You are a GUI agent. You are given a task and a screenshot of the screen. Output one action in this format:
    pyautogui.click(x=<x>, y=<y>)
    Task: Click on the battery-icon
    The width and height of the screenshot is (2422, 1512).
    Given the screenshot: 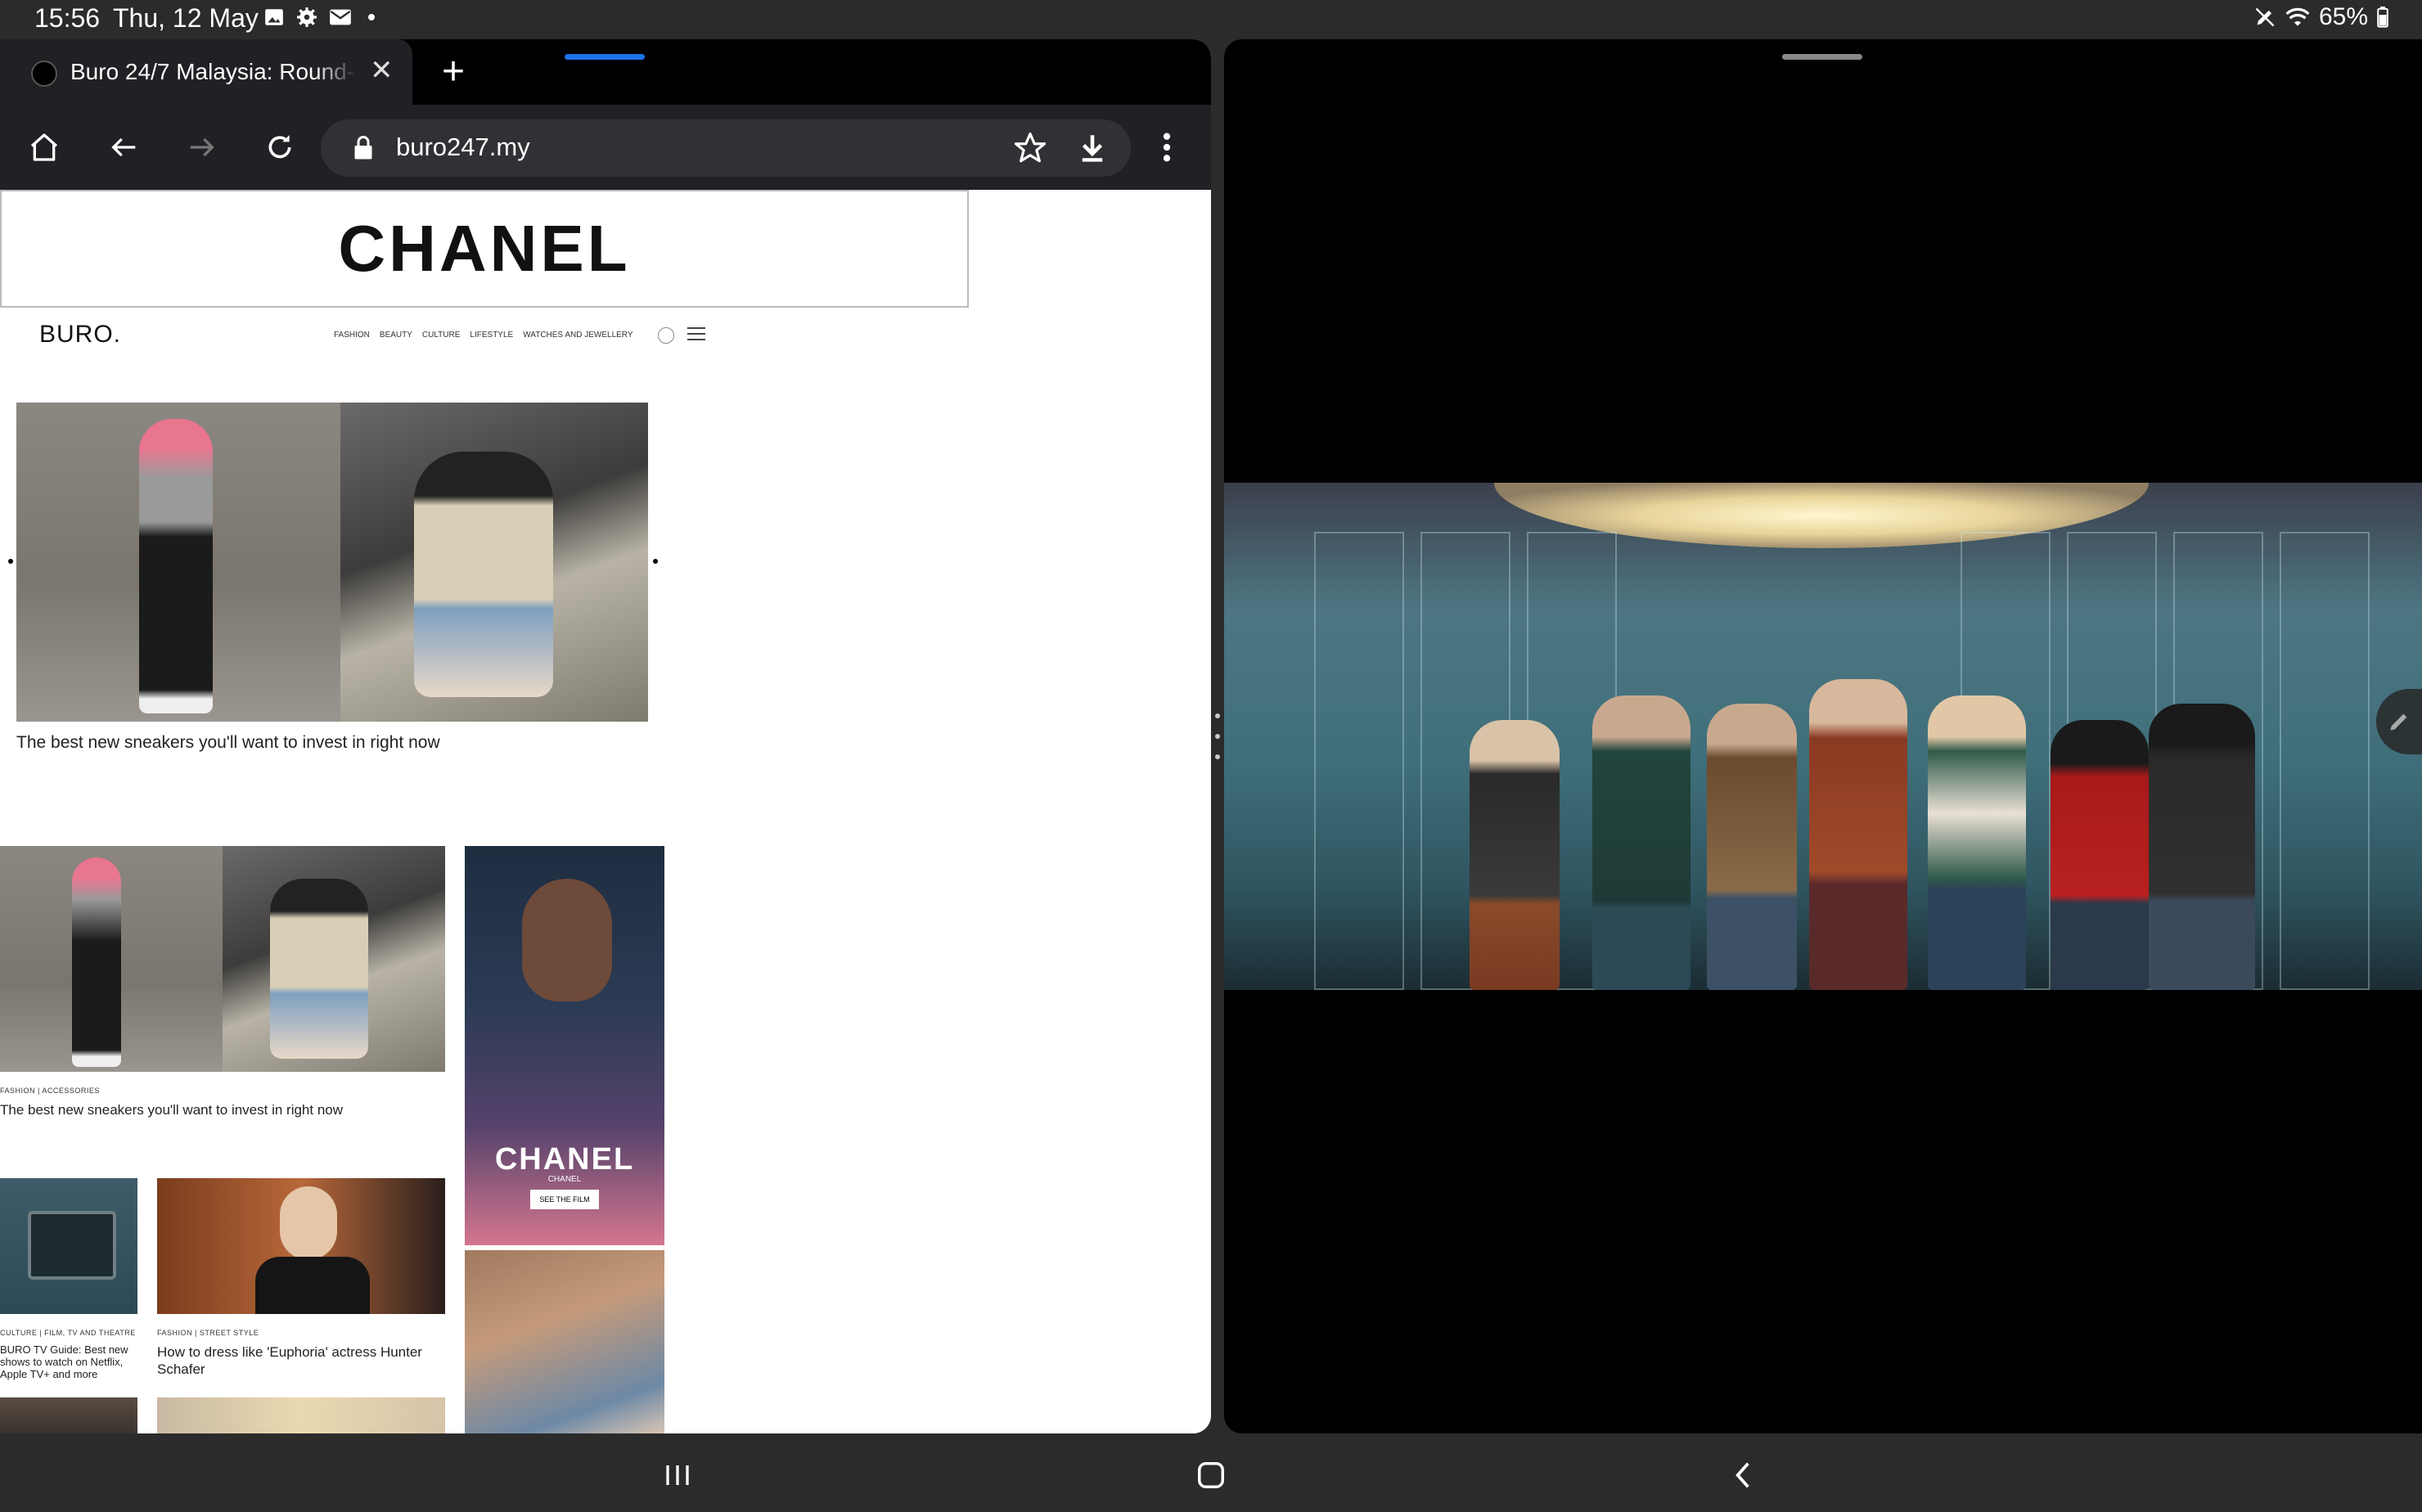 What is the action you would take?
    pyautogui.click(x=2382, y=17)
    